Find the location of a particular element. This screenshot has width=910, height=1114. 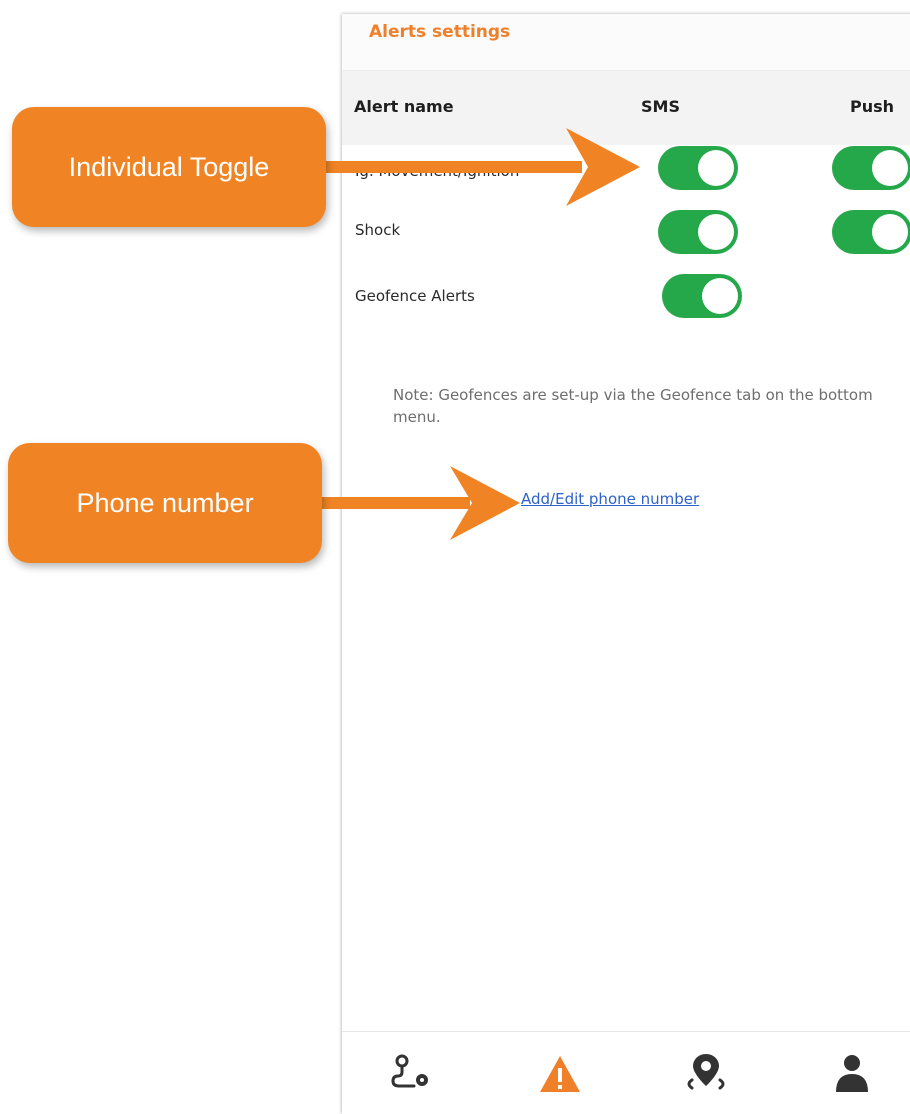

callout-toggle-text: Individual Toggle is located at coordinates (169, 166).